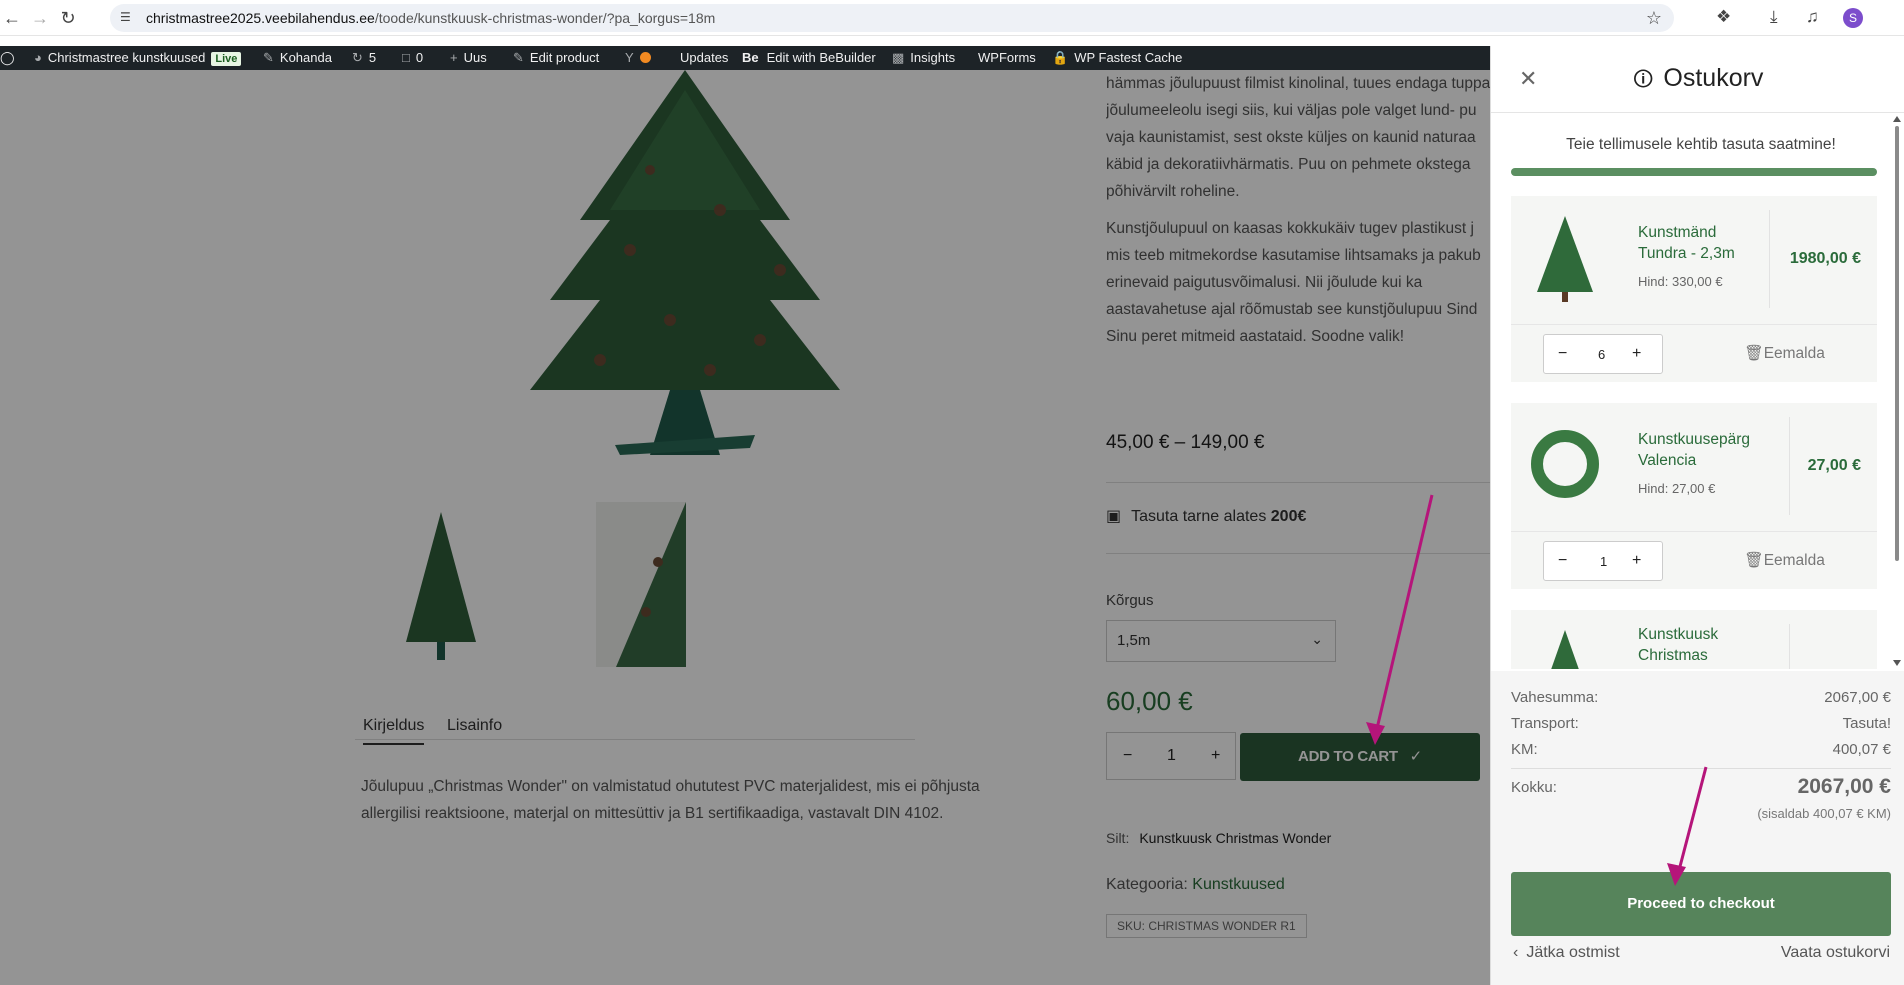 The width and height of the screenshot is (1904, 985). I want to click on cart-item-qty-stepper: − 1 +, so click(1603, 561).